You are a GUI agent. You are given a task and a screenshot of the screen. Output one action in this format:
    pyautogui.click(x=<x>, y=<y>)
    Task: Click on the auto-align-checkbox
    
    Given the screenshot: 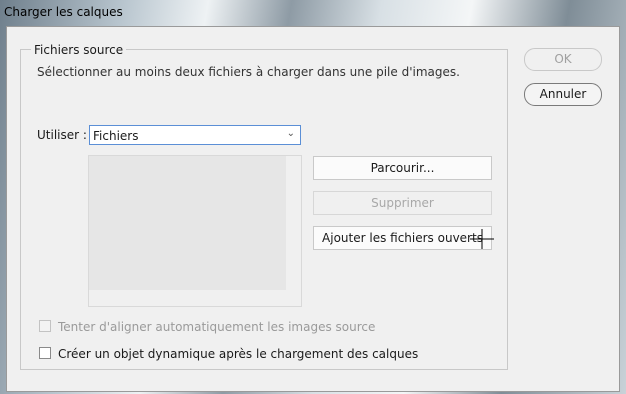 What is the action you would take?
    pyautogui.click(x=45, y=326)
    